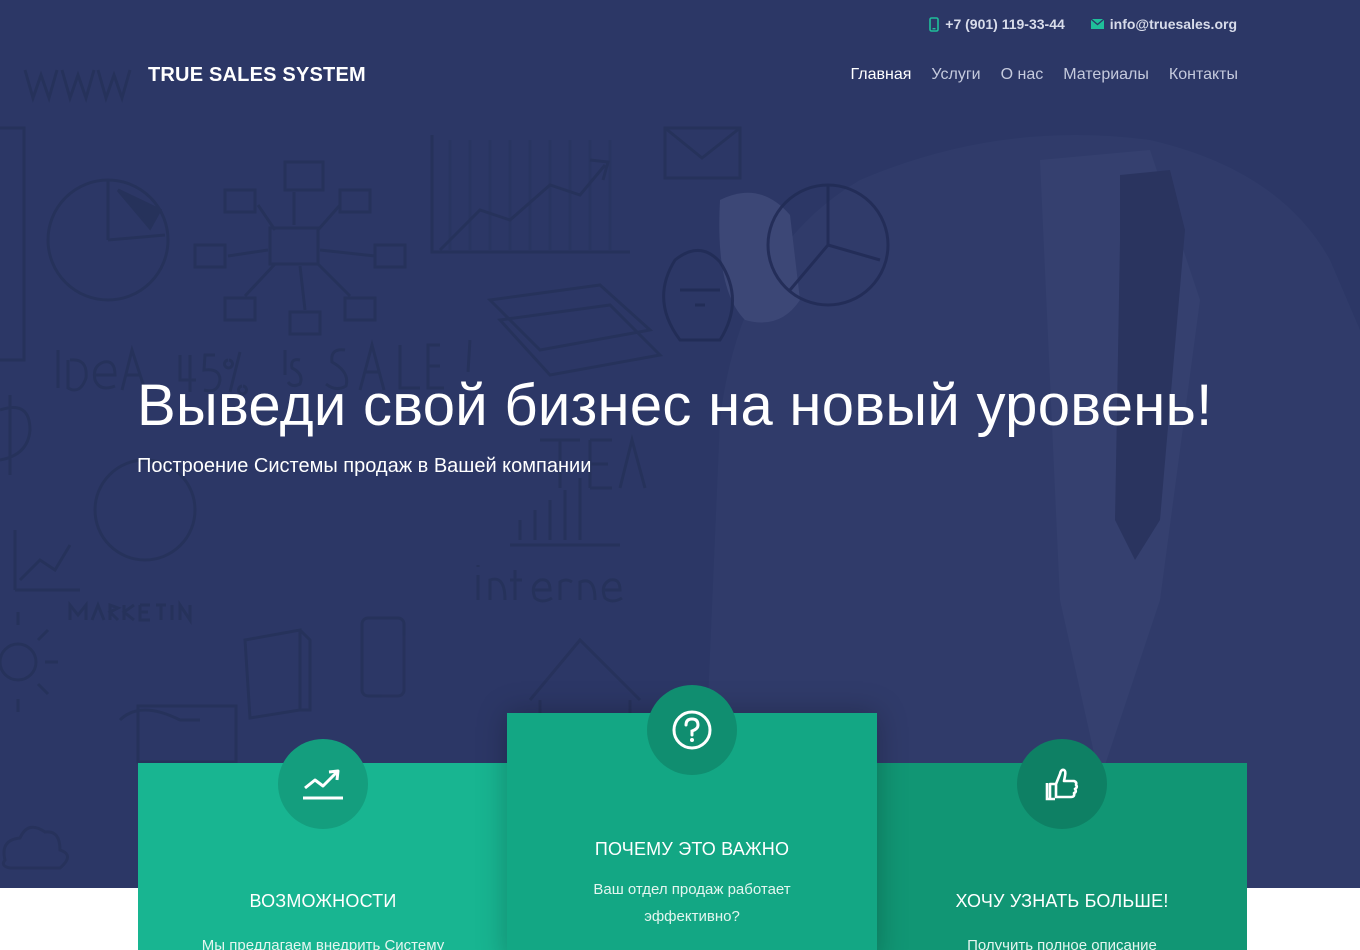 The height and width of the screenshot is (950, 1360). What do you see at coordinates (257, 75) in the screenshot?
I see `brand-logo: TRUE SALES SYSTEM` at bounding box center [257, 75].